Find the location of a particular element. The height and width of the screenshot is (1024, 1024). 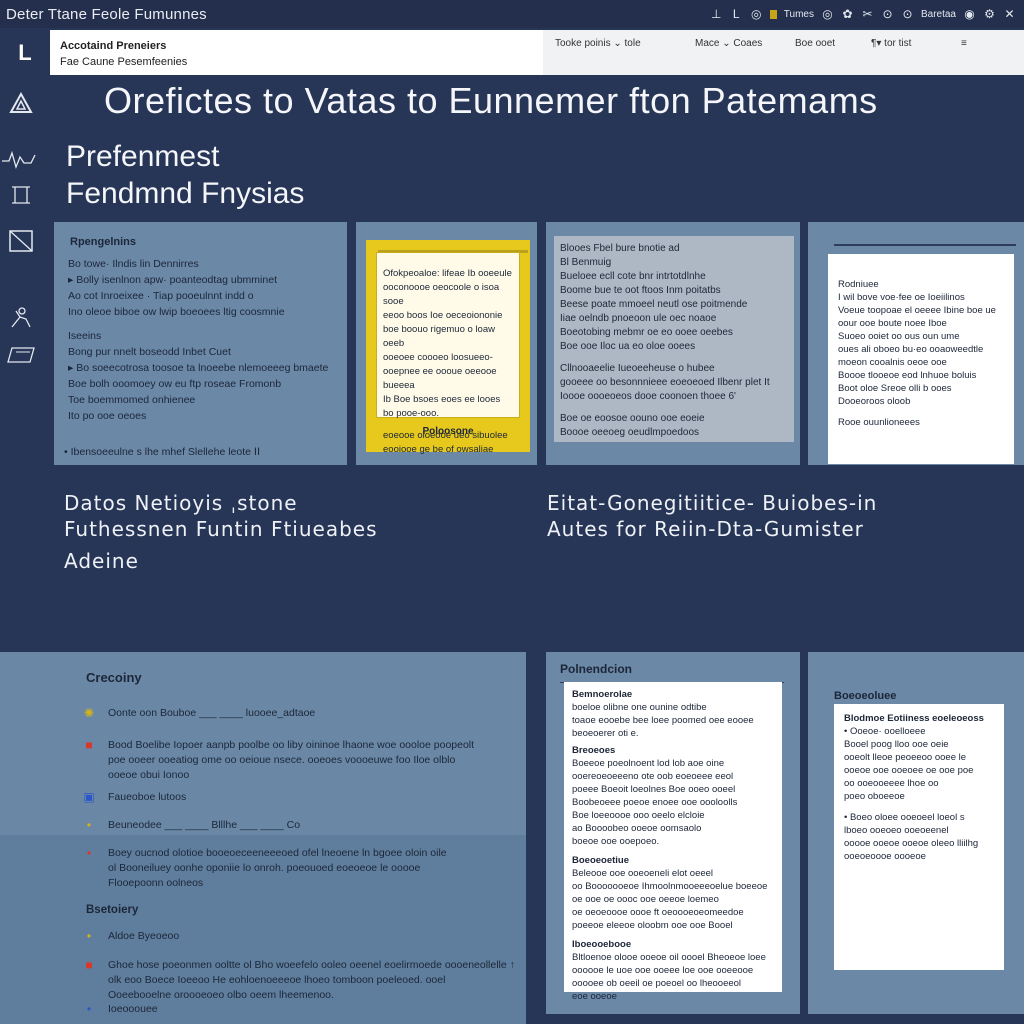

section-title-line2: Fendmnd Fnysias is located at coordinates (185, 193).